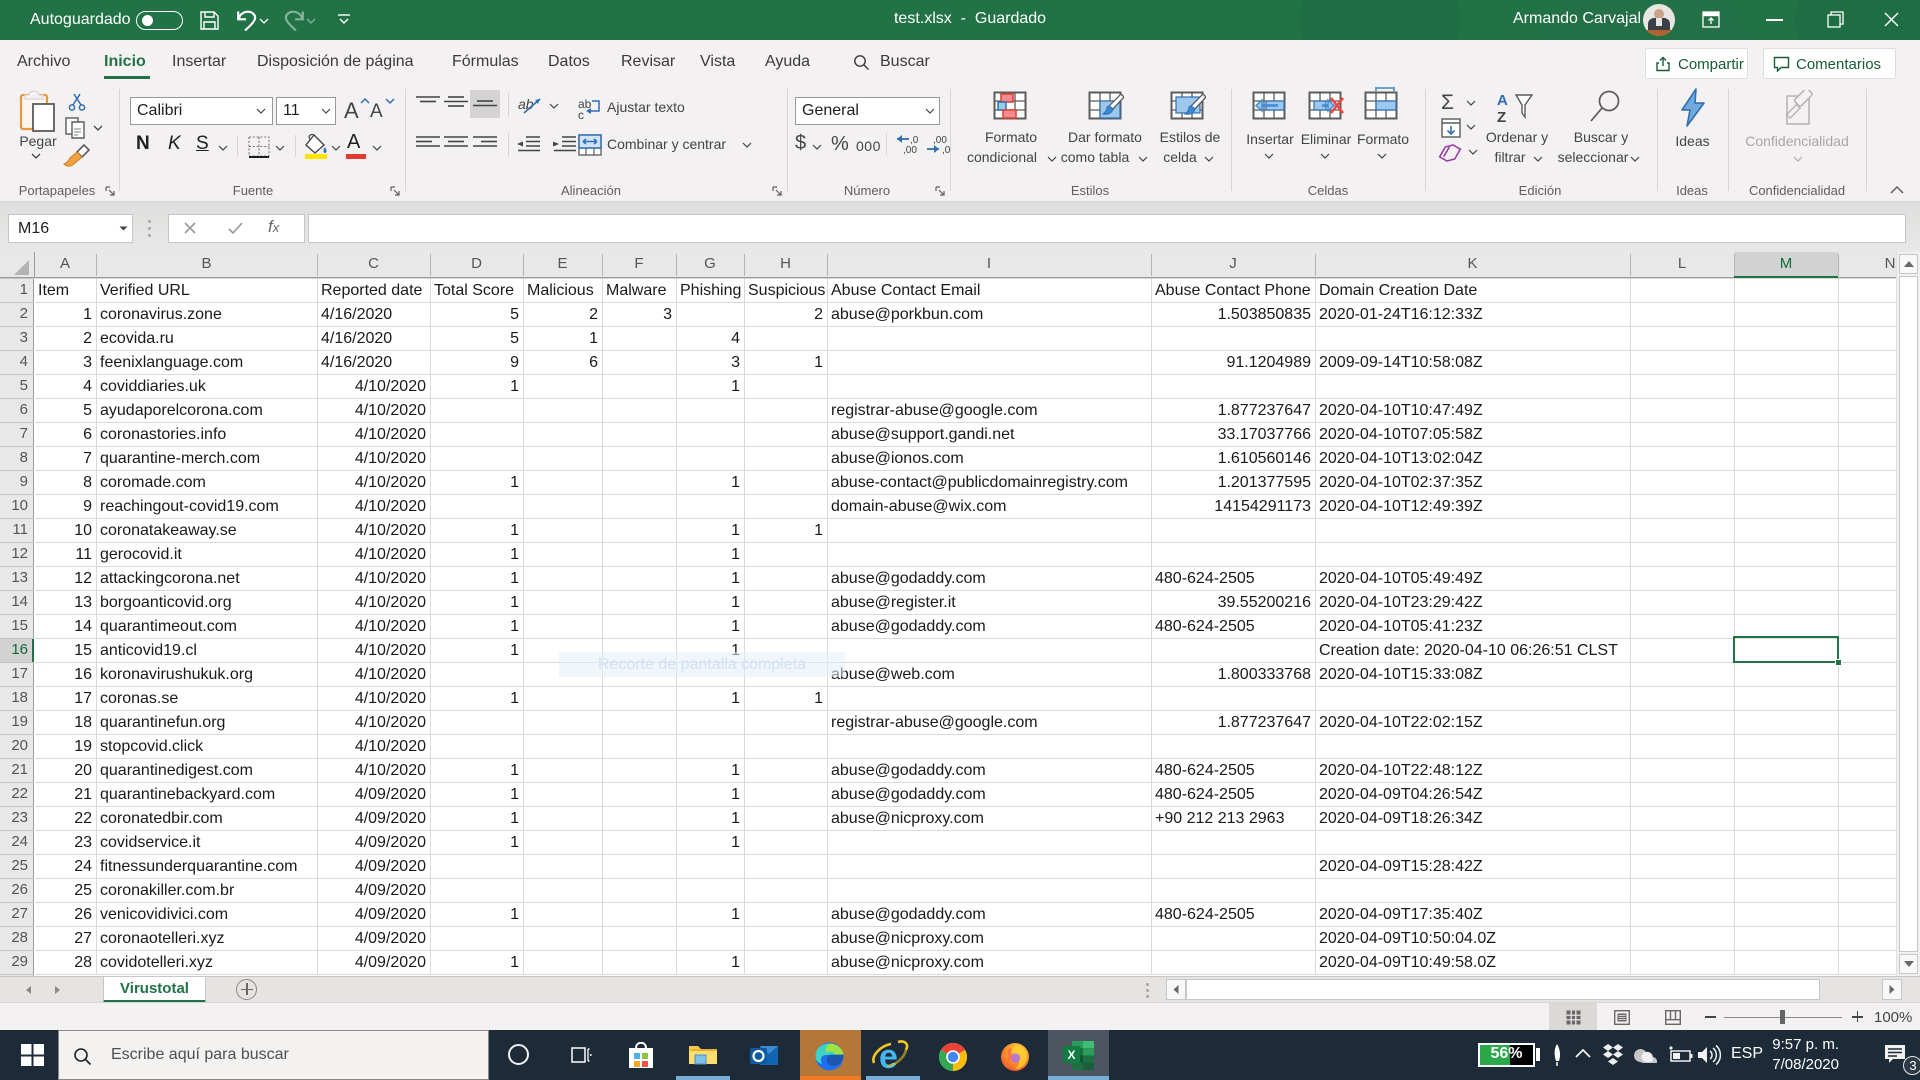  Describe the element at coordinates (526, 104) in the screenshot. I see `svg-text: ab` at that location.